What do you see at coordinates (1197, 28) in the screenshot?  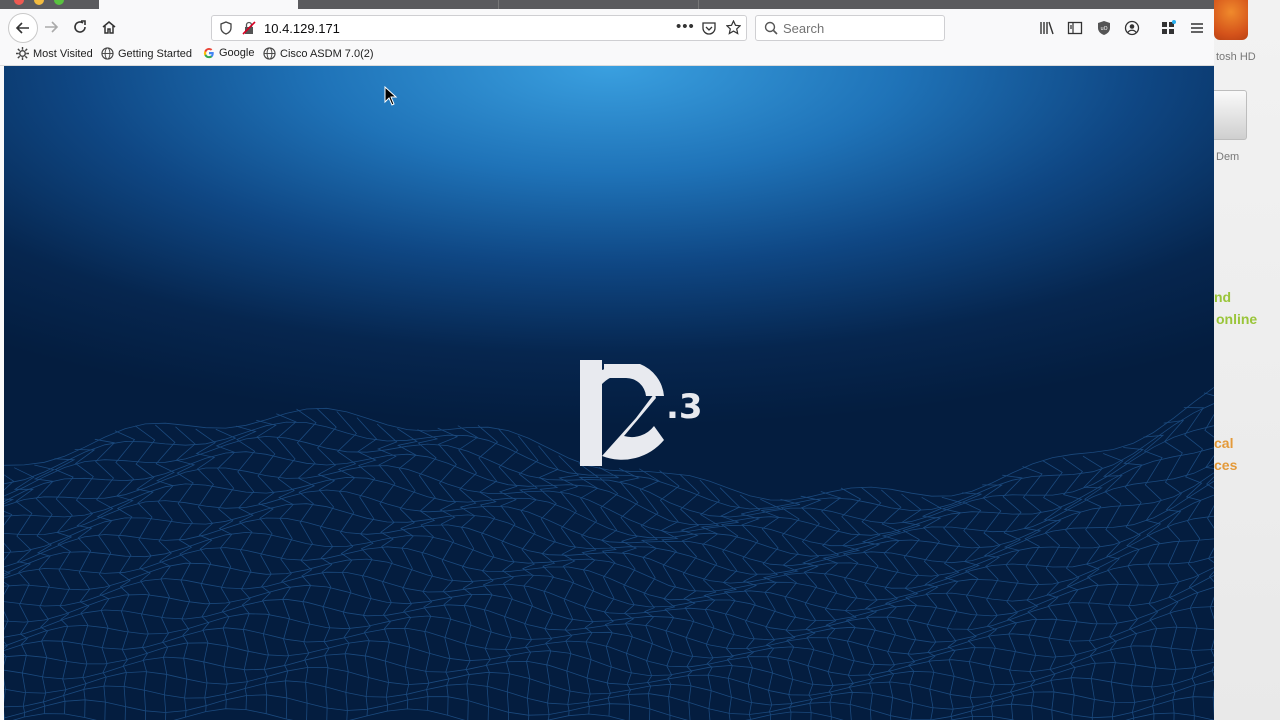 I see `menu-icon` at bounding box center [1197, 28].